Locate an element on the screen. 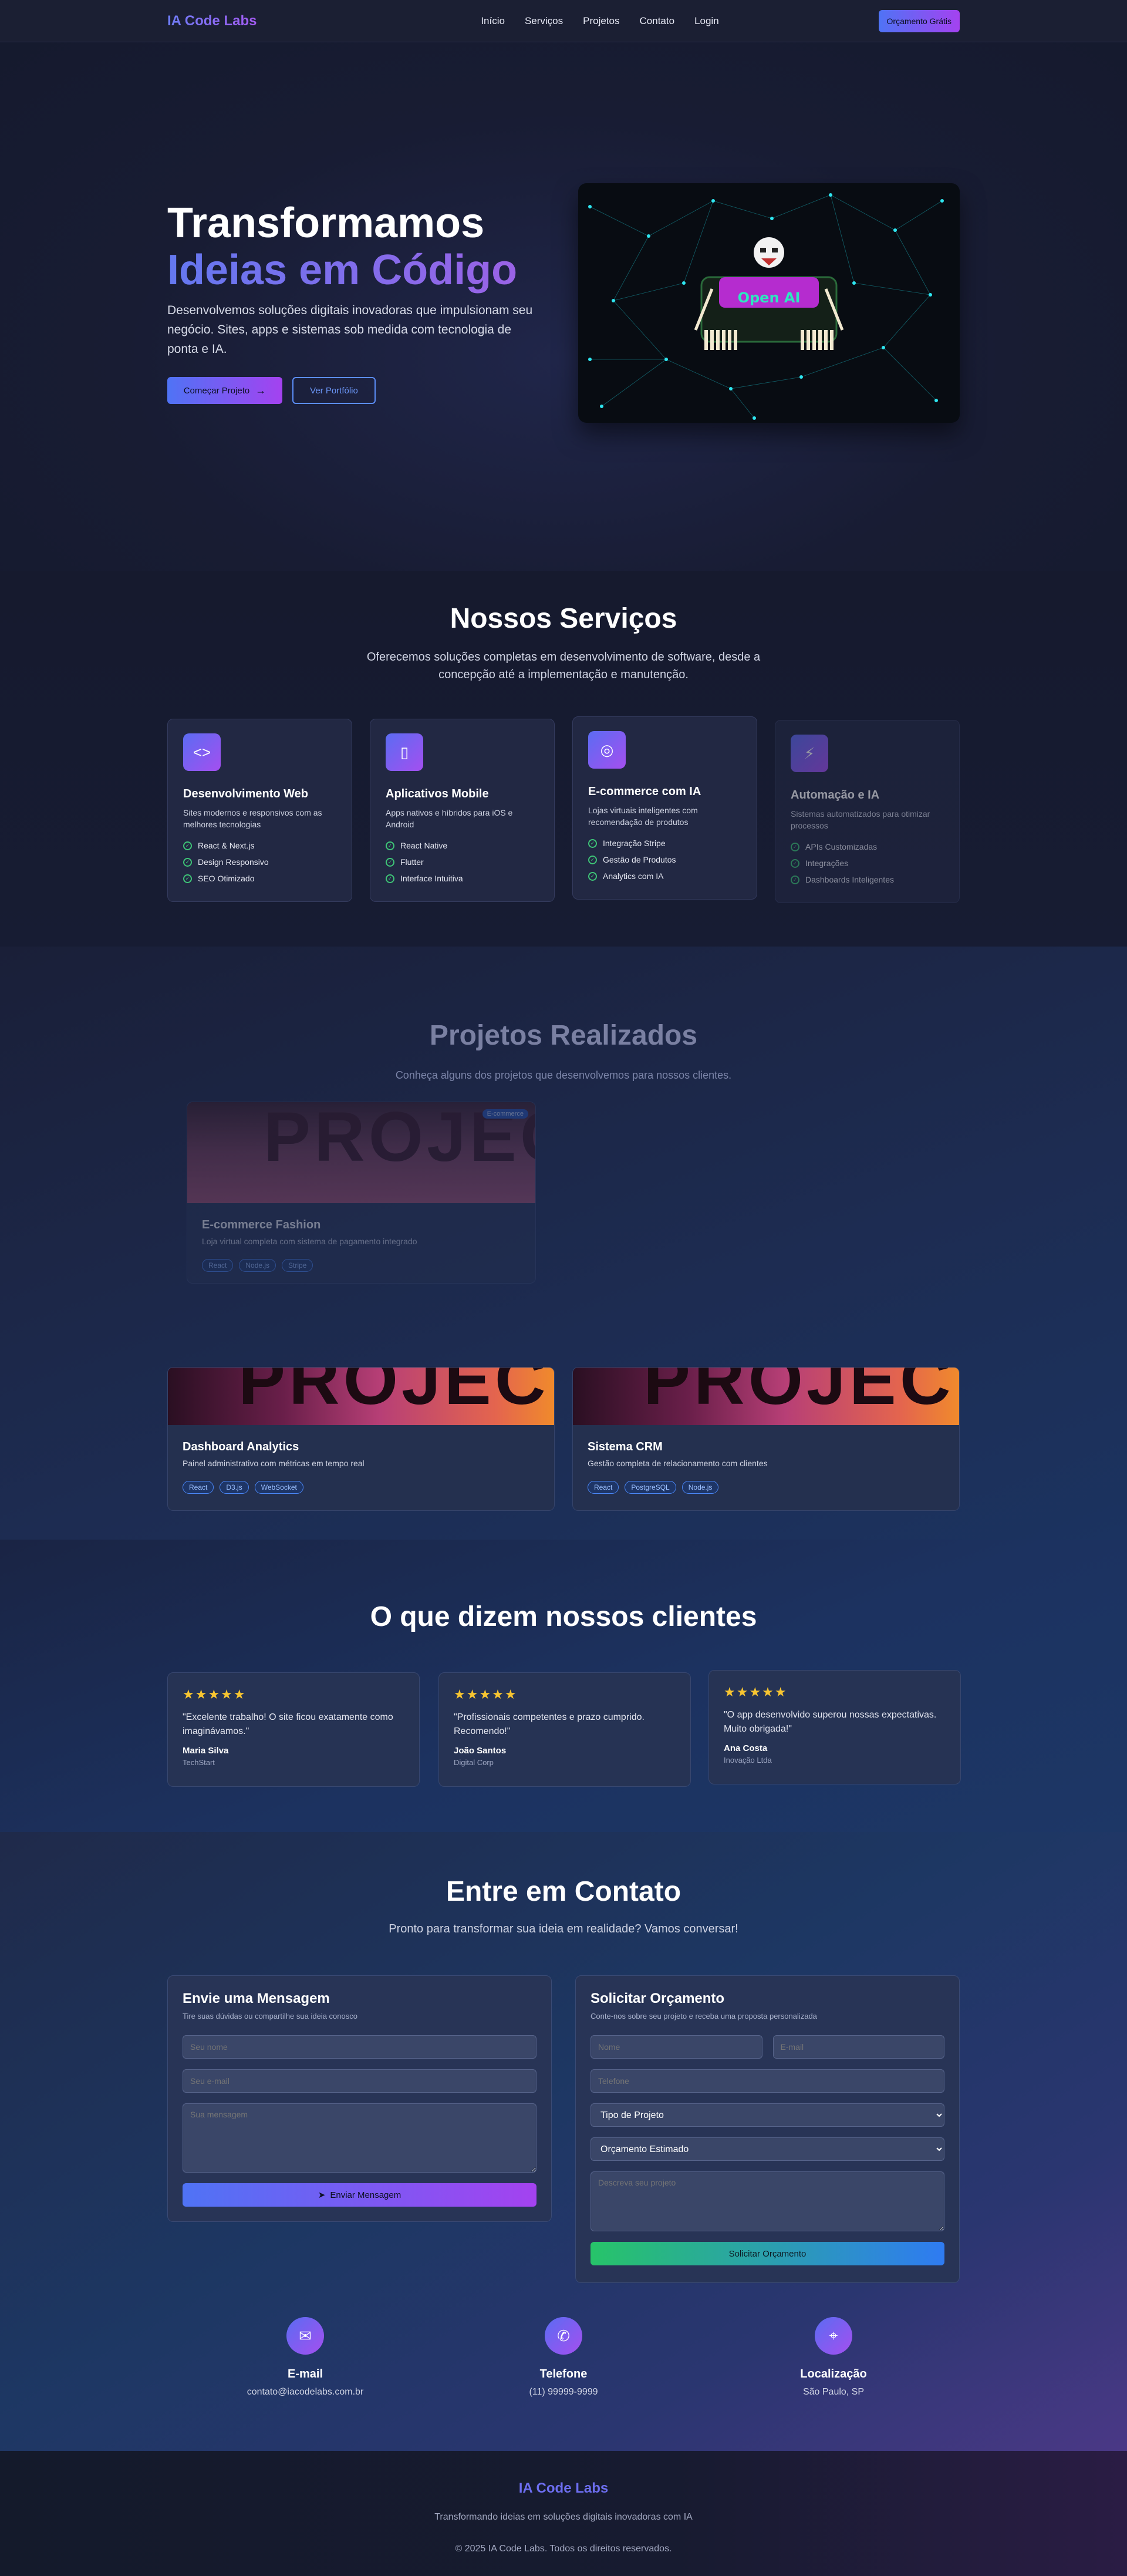 Image resolution: width=1127 pixels, height=2576 pixels. testimonial-company: Digital Corp is located at coordinates (474, 1762).